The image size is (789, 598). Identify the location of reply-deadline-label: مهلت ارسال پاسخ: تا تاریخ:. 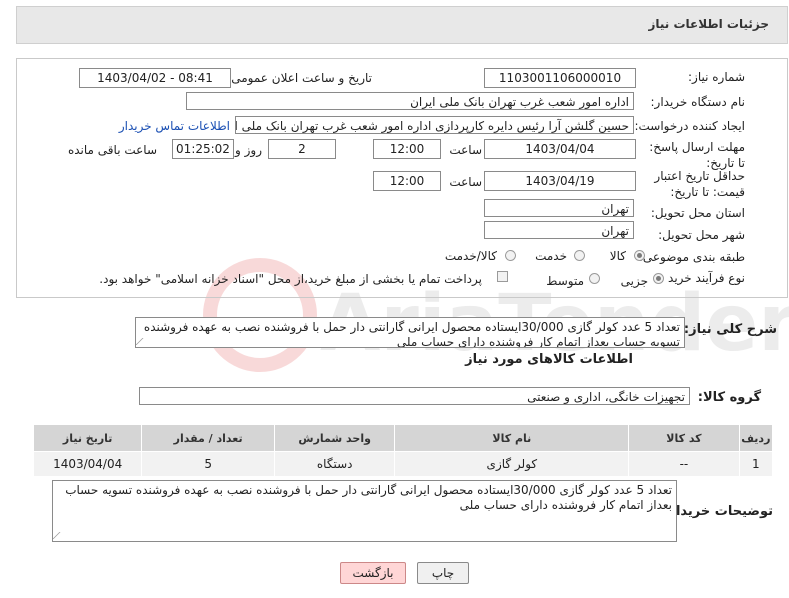
(697, 155).